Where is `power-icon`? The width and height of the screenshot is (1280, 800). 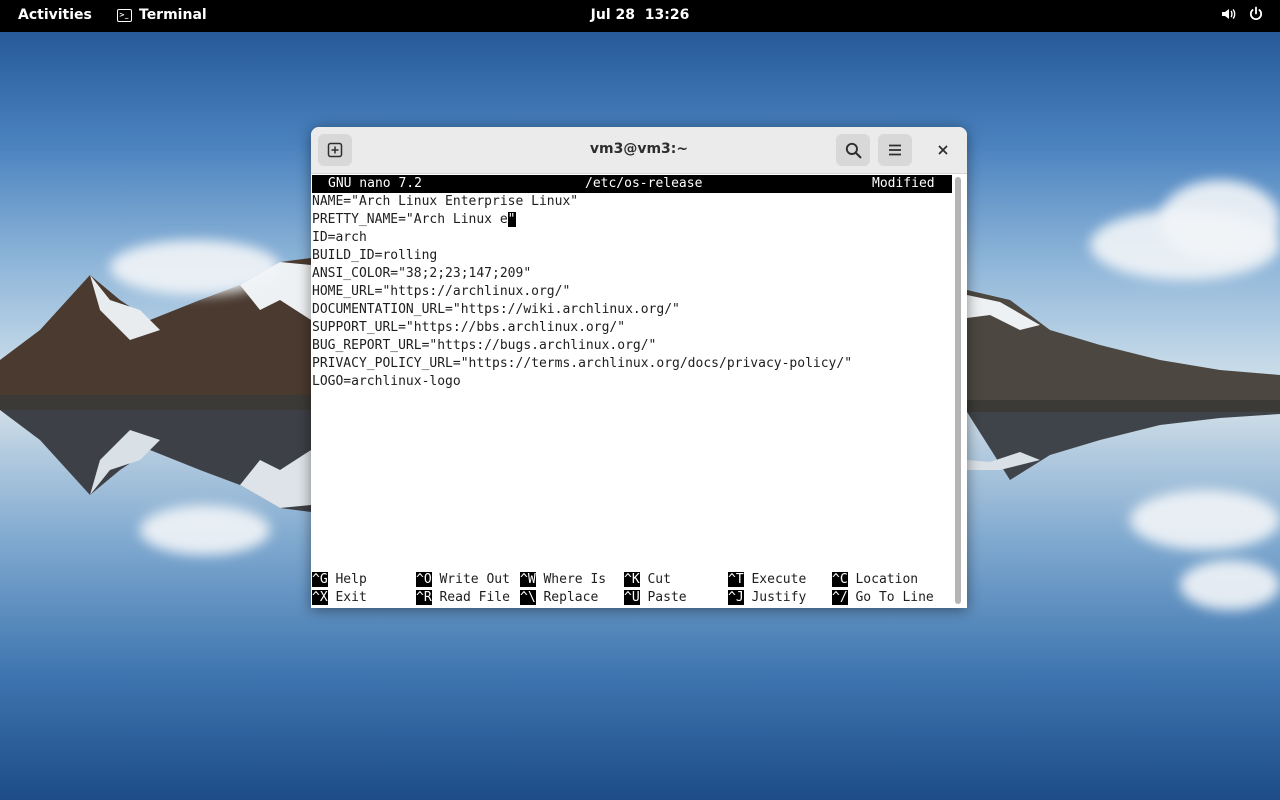 power-icon is located at coordinates (1256, 16).